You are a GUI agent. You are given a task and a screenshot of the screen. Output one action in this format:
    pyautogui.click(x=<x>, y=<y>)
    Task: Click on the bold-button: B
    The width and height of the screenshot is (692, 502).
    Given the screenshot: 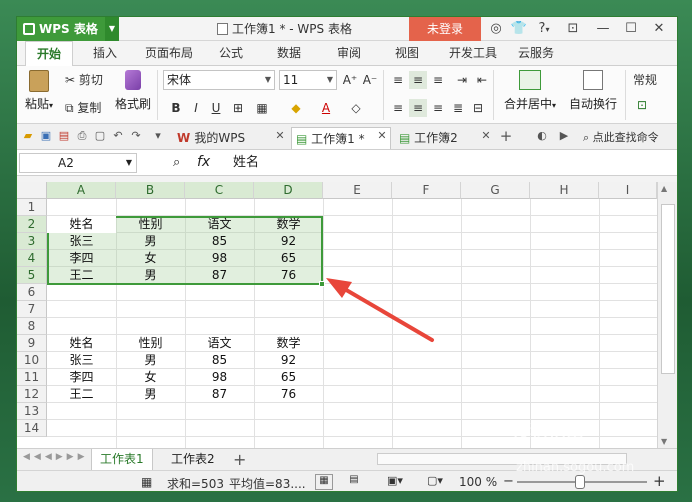 What is the action you would take?
    pyautogui.click(x=176, y=108)
    